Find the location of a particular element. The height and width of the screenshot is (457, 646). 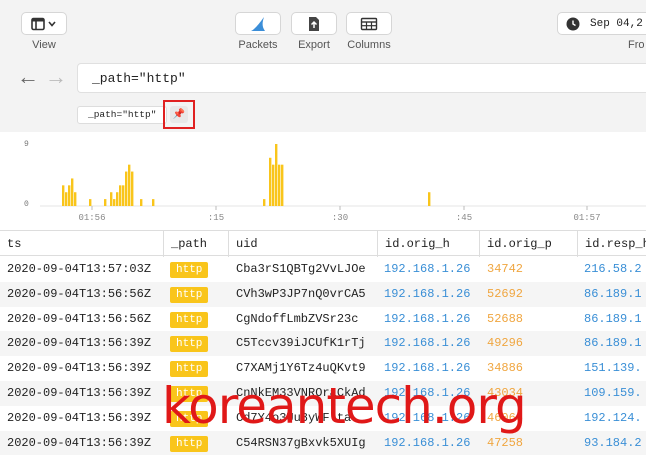

uid-cell: CVh3wP3JP7nQ0vrCA5 is located at coordinates (301, 293).